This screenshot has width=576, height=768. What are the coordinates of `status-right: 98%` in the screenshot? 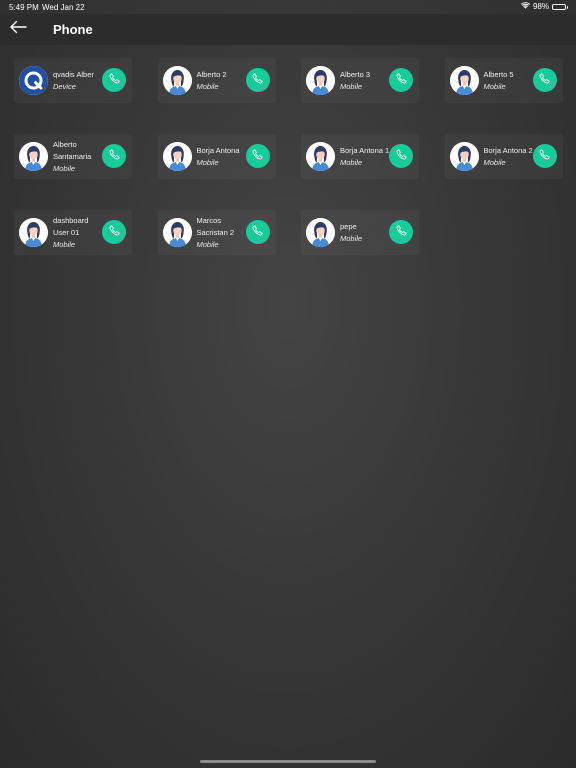 It's located at (544, 6).